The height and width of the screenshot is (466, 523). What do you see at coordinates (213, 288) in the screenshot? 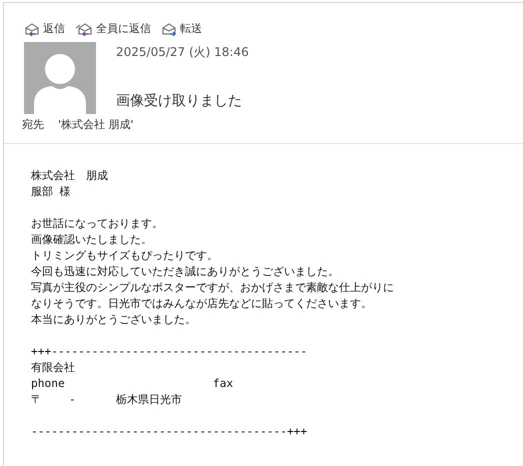
I see `body-text-line: 写真が主役のシンプルなポスターですが、おかげさまで素敵な仕上がりに` at bounding box center [213, 288].